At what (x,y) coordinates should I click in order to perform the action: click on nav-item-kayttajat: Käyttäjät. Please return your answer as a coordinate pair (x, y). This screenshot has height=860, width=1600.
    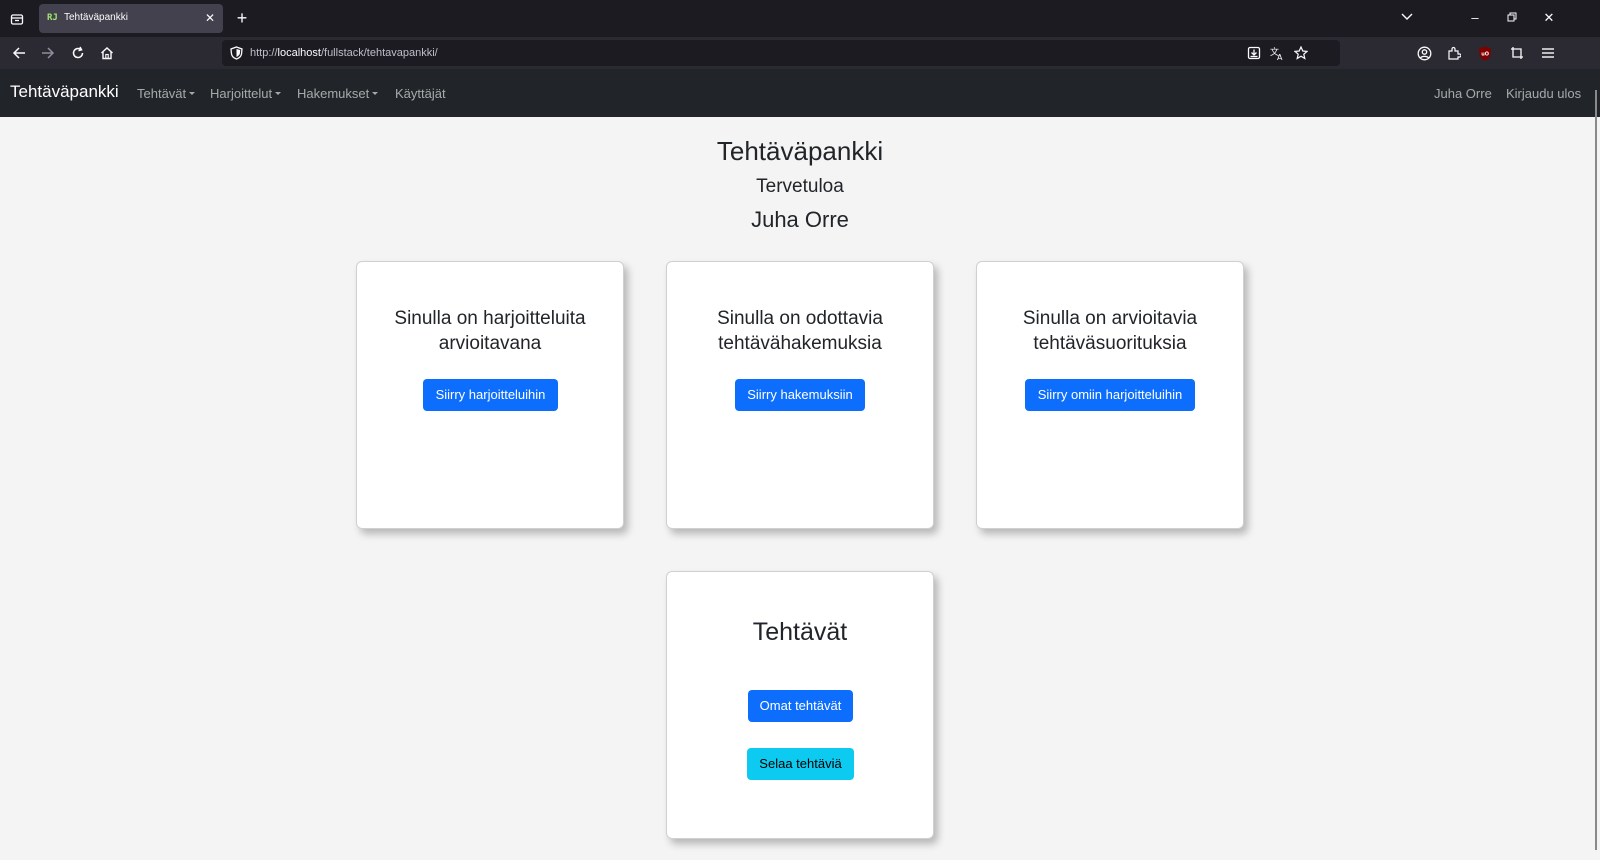
    Looking at the image, I should click on (420, 93).